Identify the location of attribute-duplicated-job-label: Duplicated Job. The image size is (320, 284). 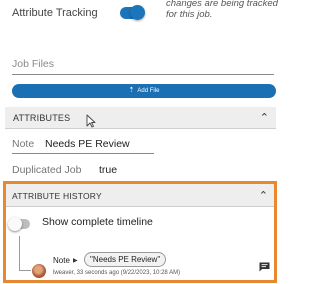
(47, 170).